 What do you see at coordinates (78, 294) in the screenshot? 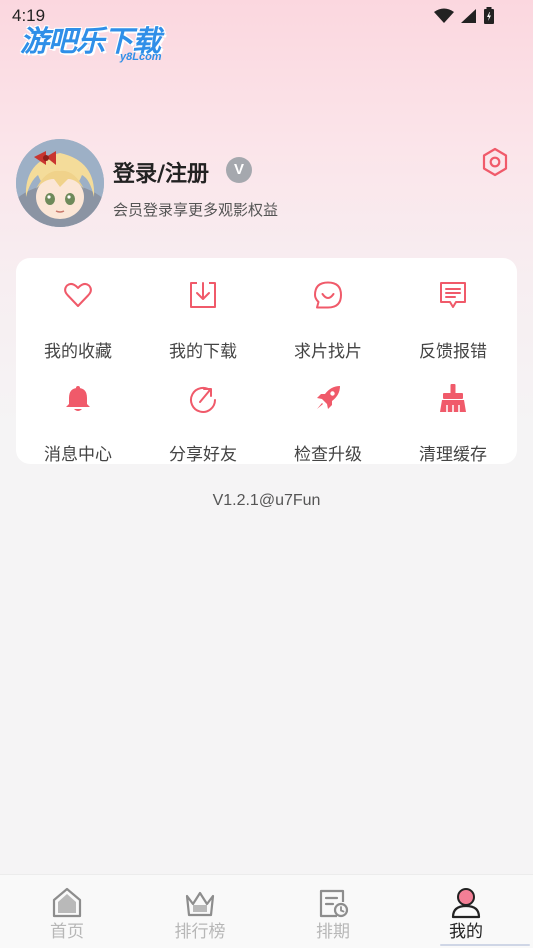
I see `heart-icon` at bounding box center [78, 294].